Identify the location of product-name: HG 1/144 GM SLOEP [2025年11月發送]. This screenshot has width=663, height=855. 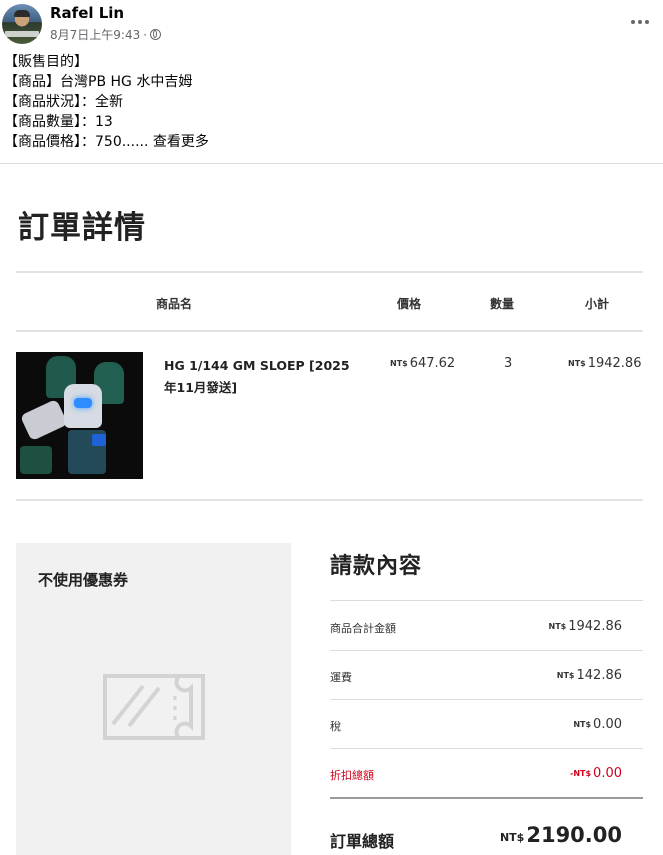
(259, 377).